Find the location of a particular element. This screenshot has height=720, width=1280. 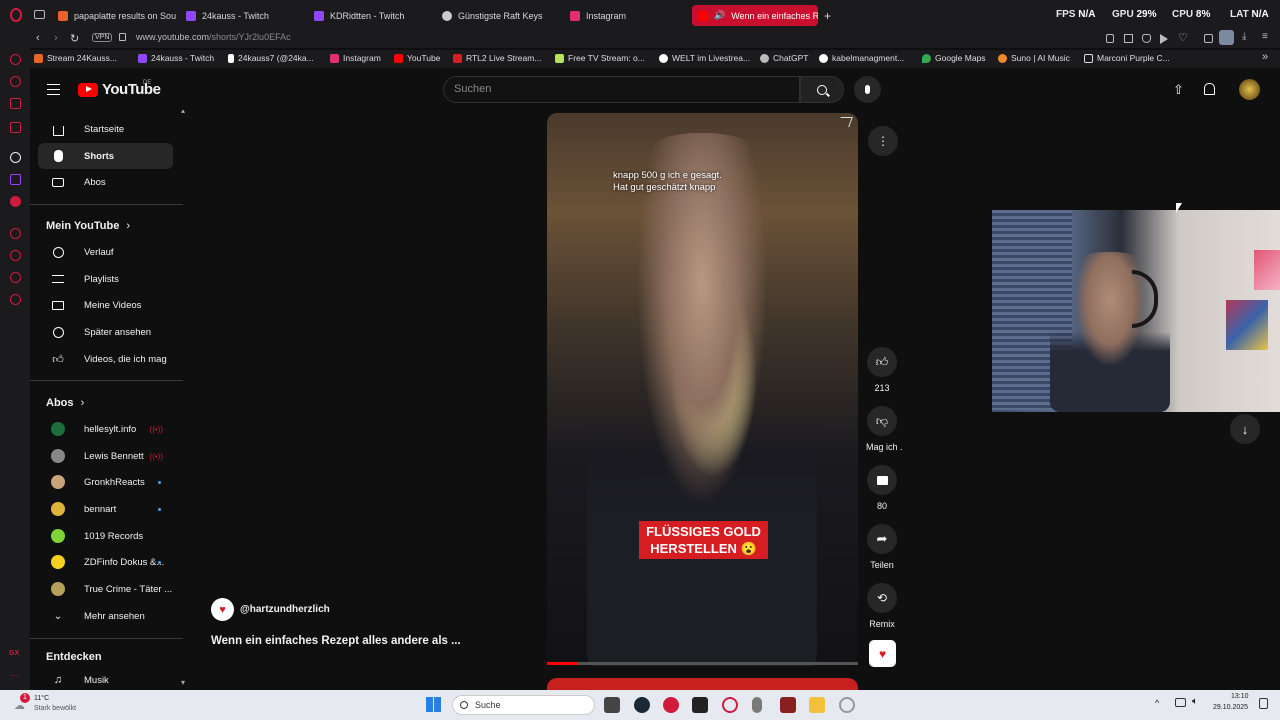

windows-start-icon is located at coordinates (433, 704).